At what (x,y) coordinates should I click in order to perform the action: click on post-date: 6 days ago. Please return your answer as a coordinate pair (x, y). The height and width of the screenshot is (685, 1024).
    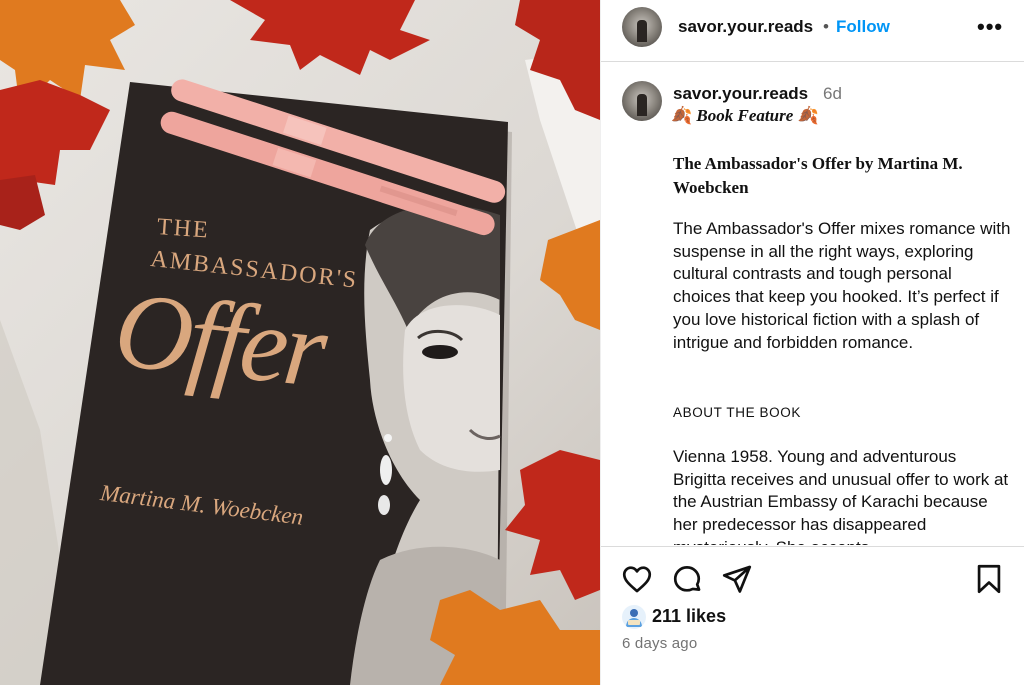
    Looking at the image, I should click on (659, 643).